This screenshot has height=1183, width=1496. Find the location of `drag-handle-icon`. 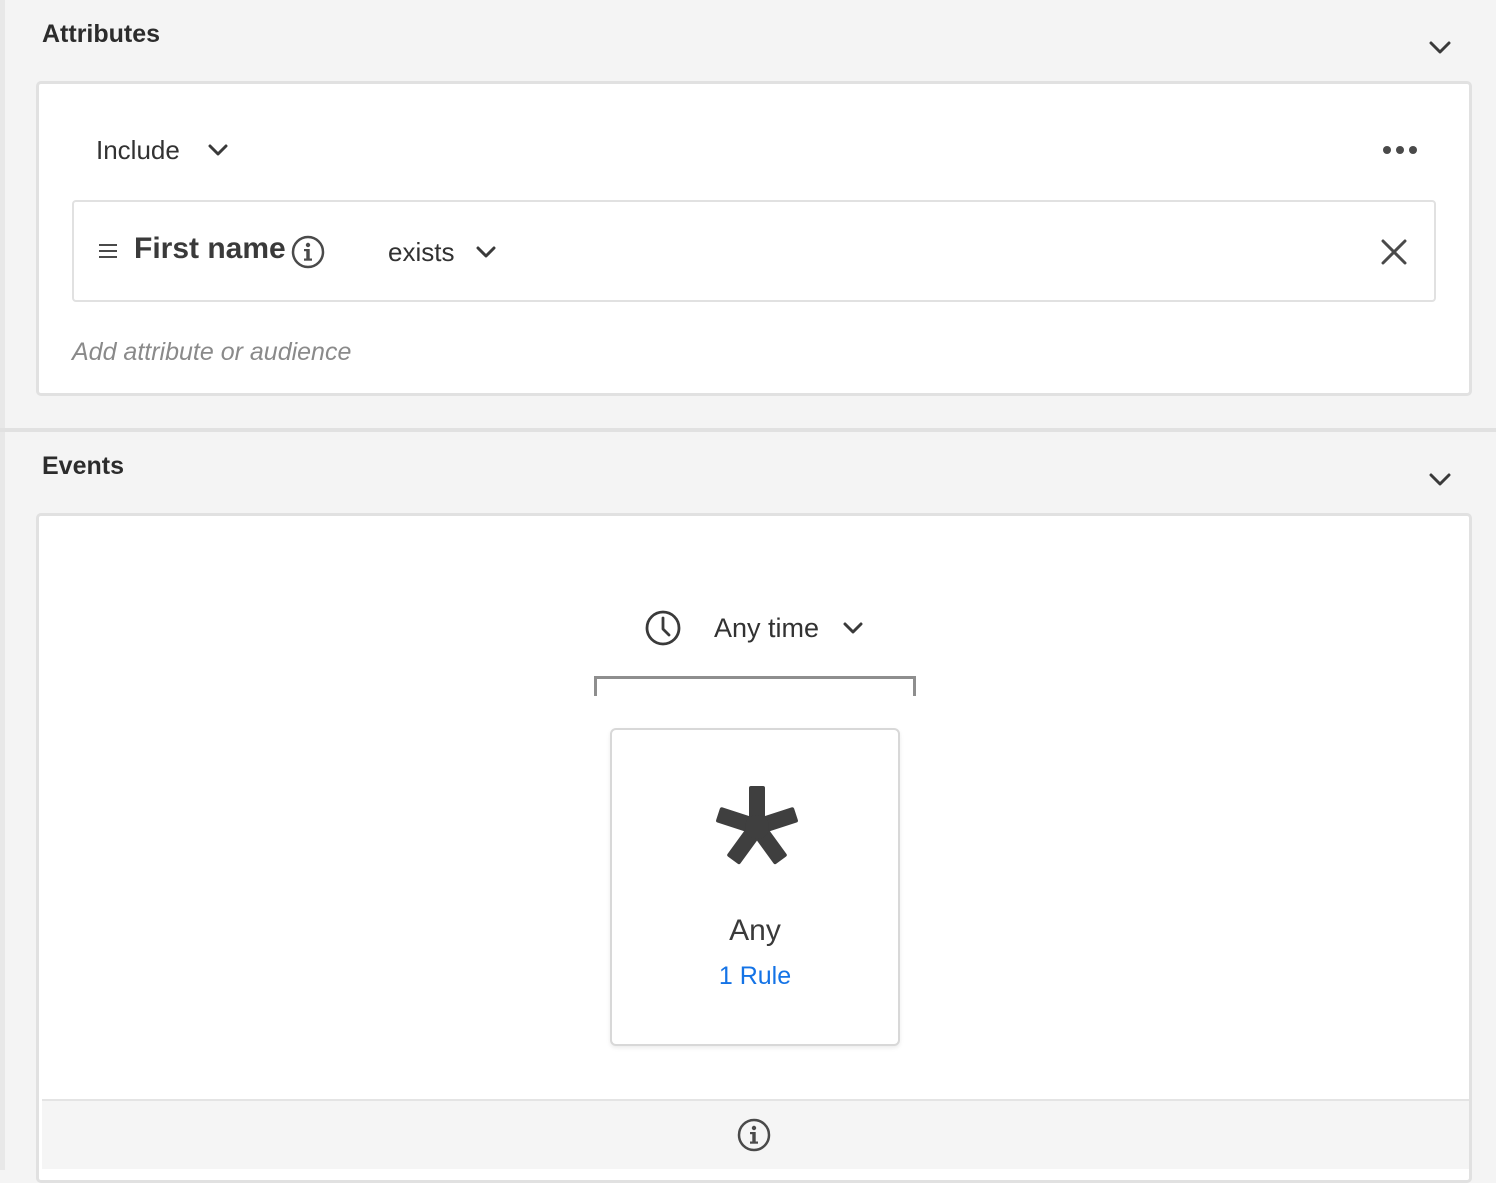

drag-handle-icon is located at coordinates (108, 252).